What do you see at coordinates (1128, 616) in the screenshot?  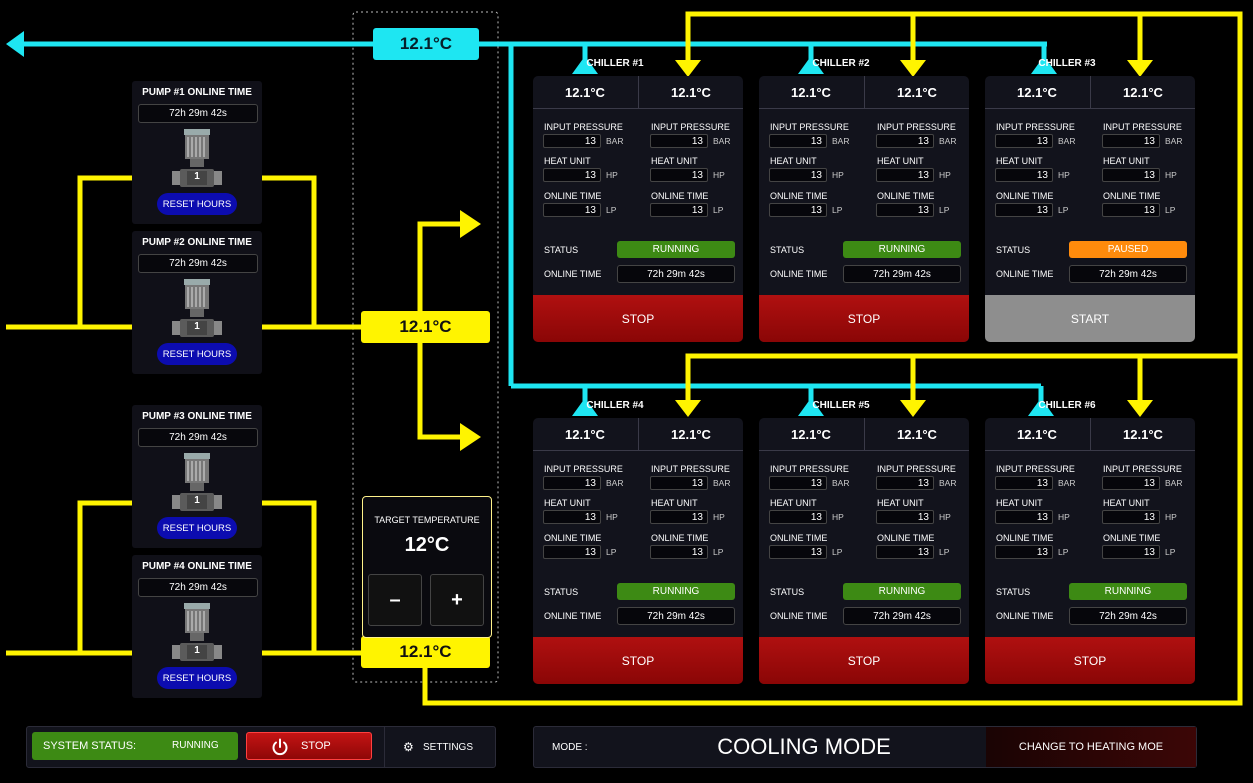 I see `chiller-online-time: 72h 29m 42s` at bounding box center [1128, 616].